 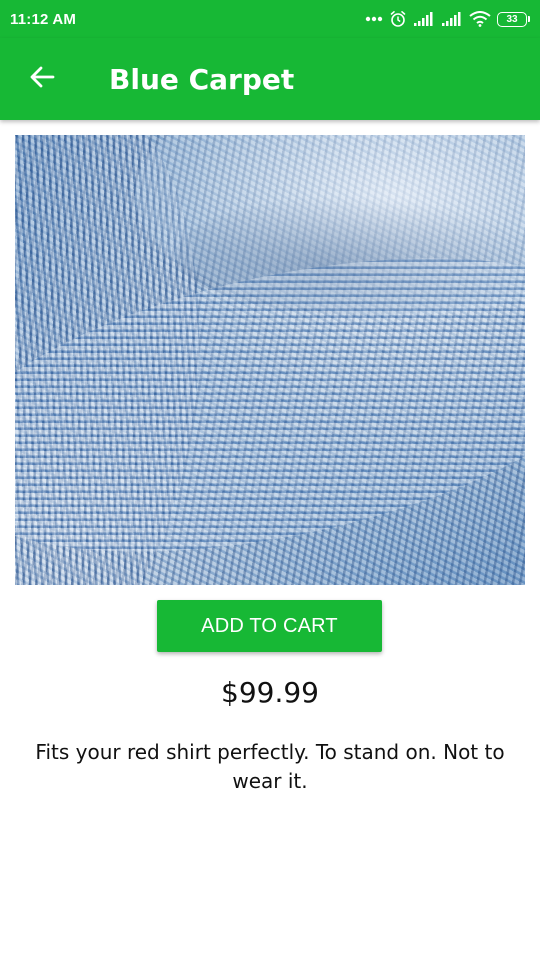 I want to click on status-icons: 33, so click(x=447, y=19).